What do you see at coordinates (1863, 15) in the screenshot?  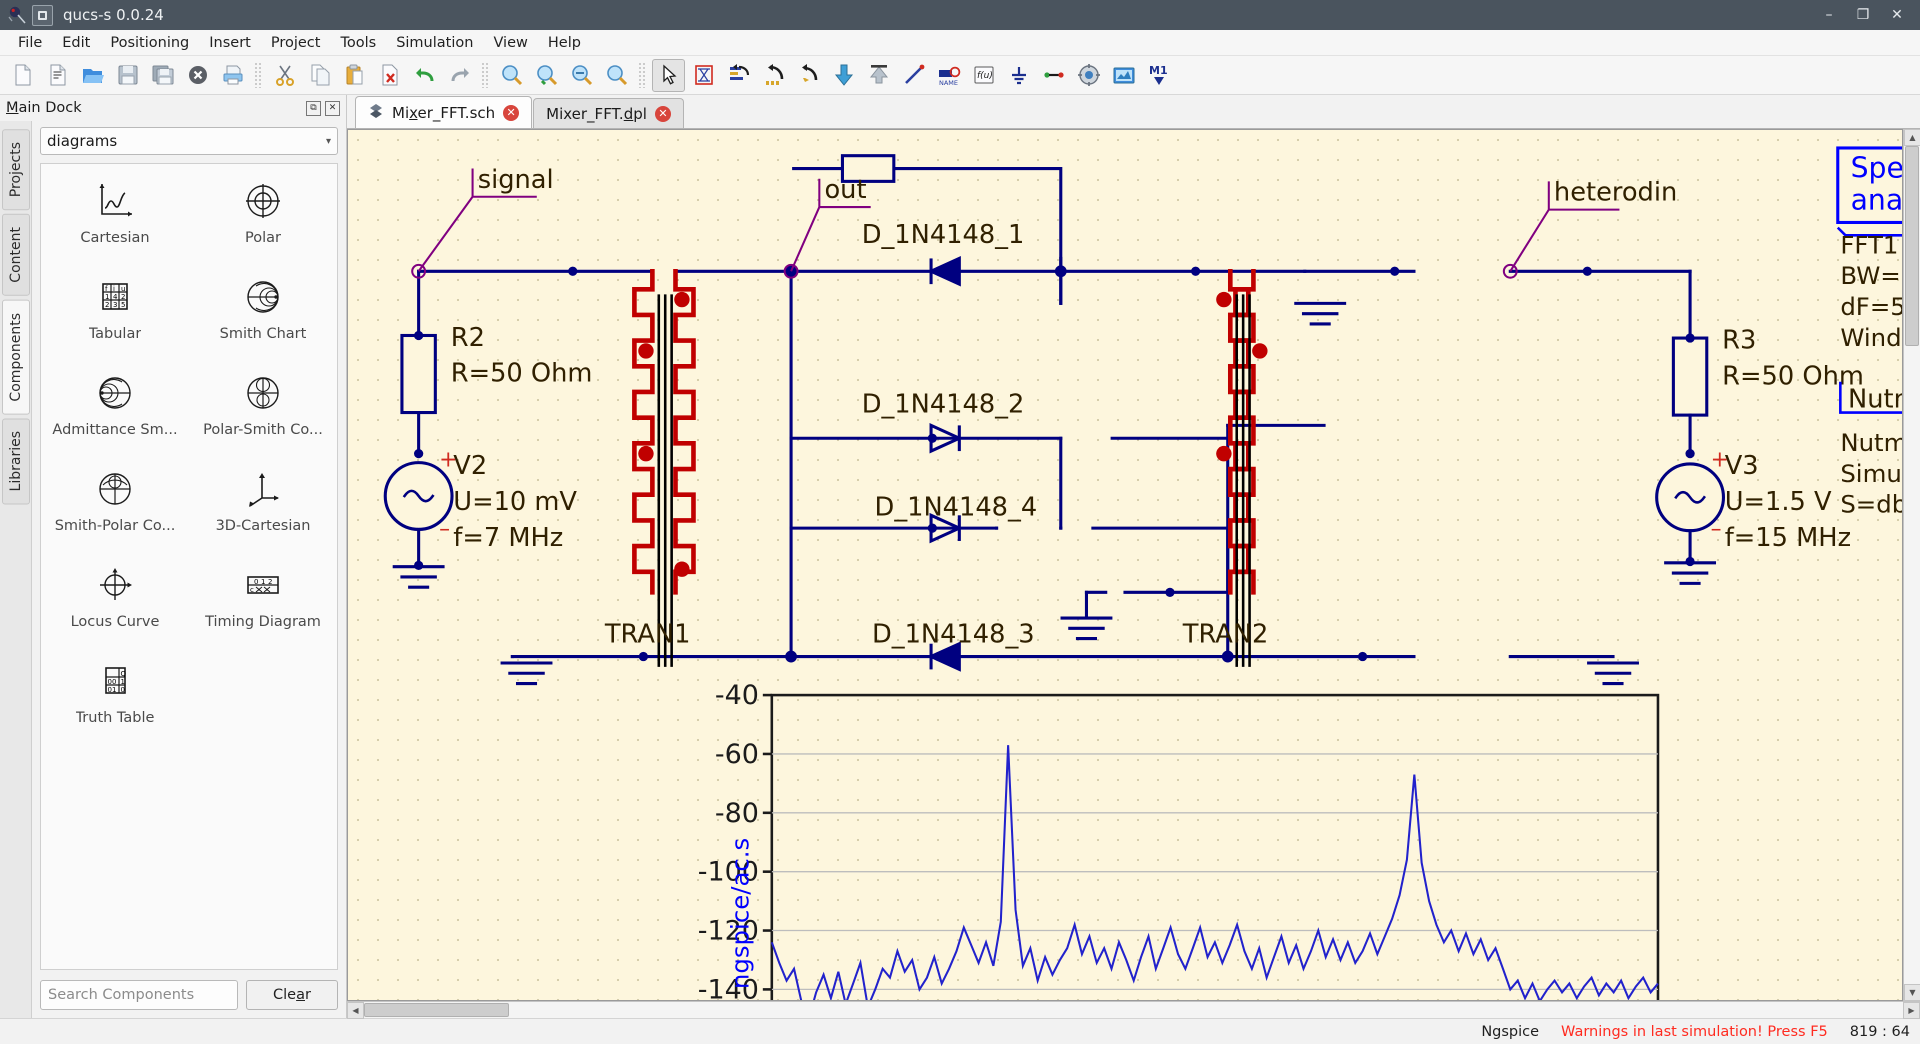 I see `window-maximize-button: ❐` at bounding box center [1863, 15].